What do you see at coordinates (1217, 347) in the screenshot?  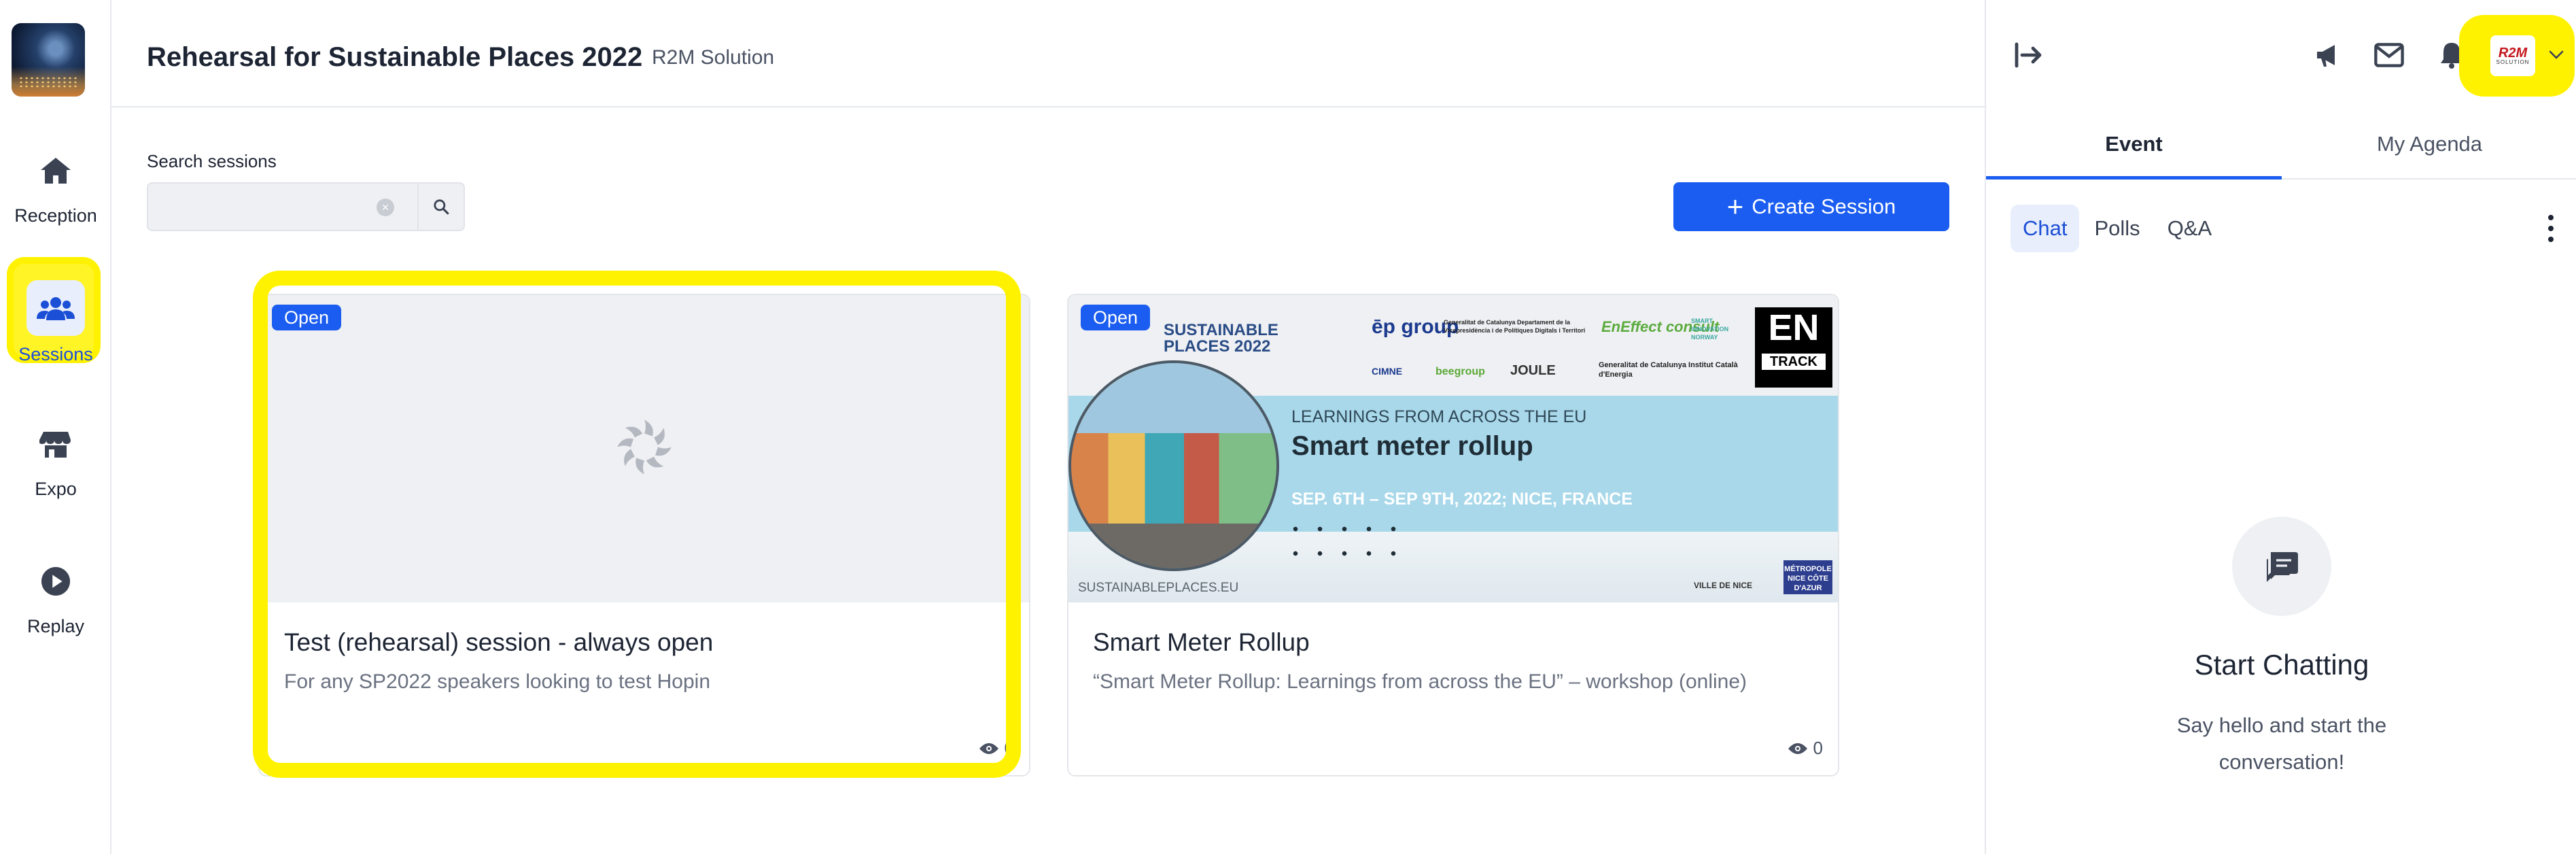 I see `banner-event-line2: PLACES 2022` at bounding box center [1217, 347].